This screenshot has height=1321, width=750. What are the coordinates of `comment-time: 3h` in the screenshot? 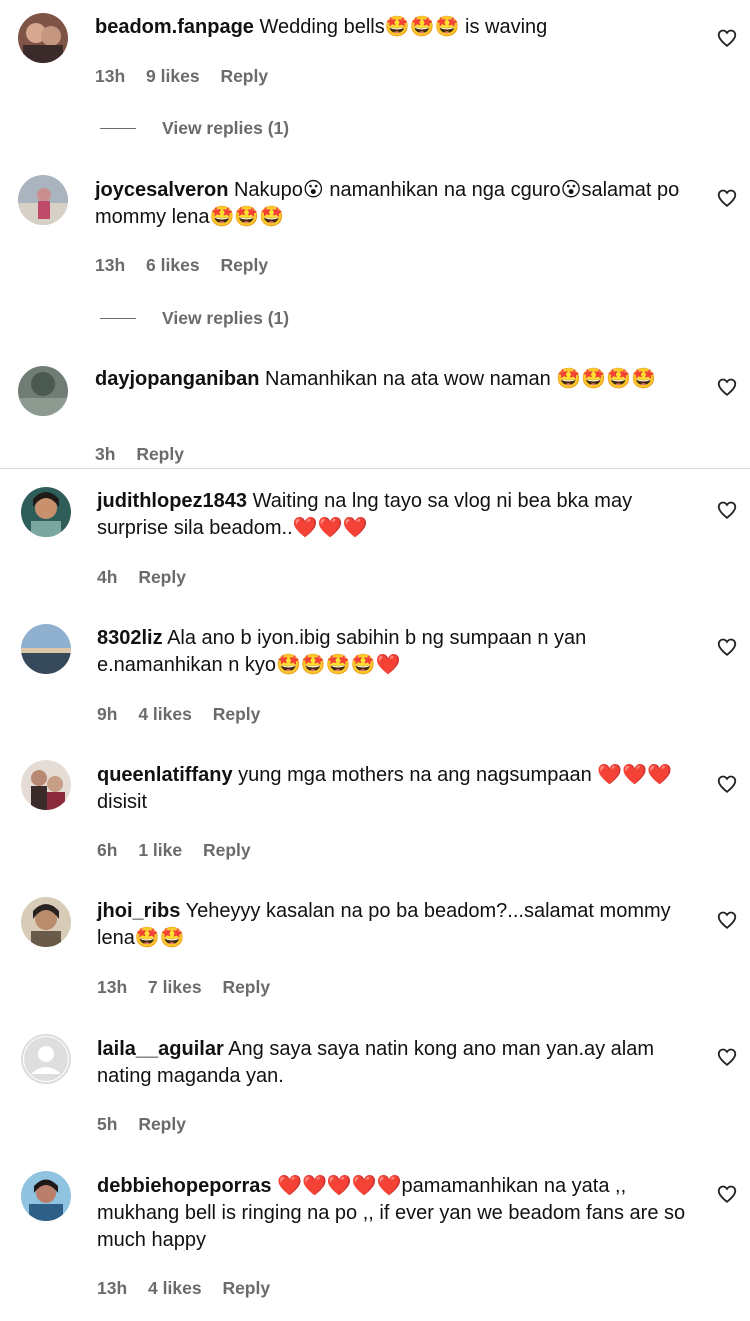 It's located at (105, 454).